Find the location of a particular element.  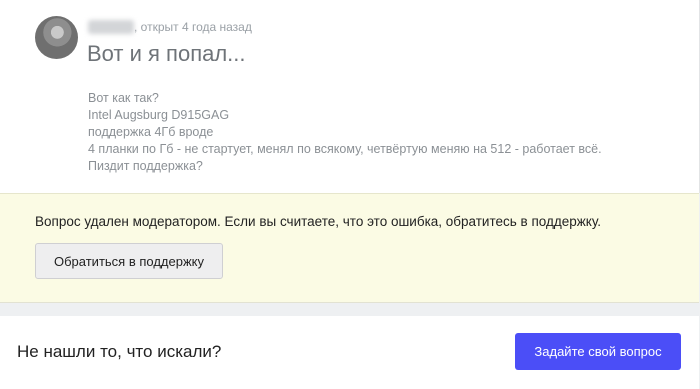

ask-question-button: Задайте свой вопрос is located at coordinates (598, 351).